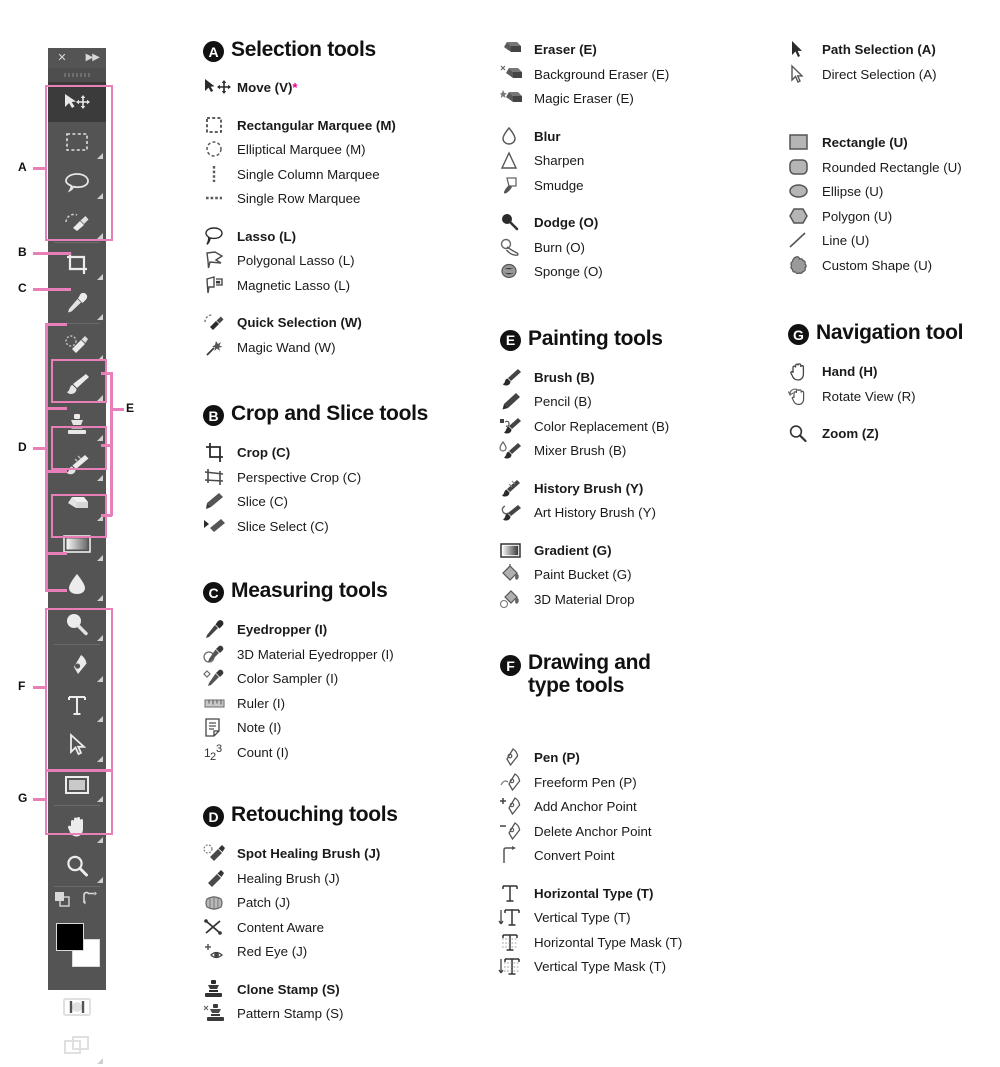 The width and height of the screenshot is (1000, 1067). I want to click on tool-row-healing-brush: Healing Brush (J), so click(348, 881).